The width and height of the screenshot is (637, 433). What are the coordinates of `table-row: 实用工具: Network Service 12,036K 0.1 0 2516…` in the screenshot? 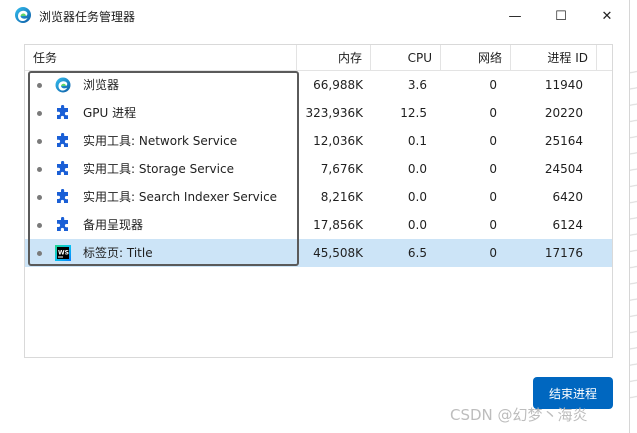 It's located at (318, 141).